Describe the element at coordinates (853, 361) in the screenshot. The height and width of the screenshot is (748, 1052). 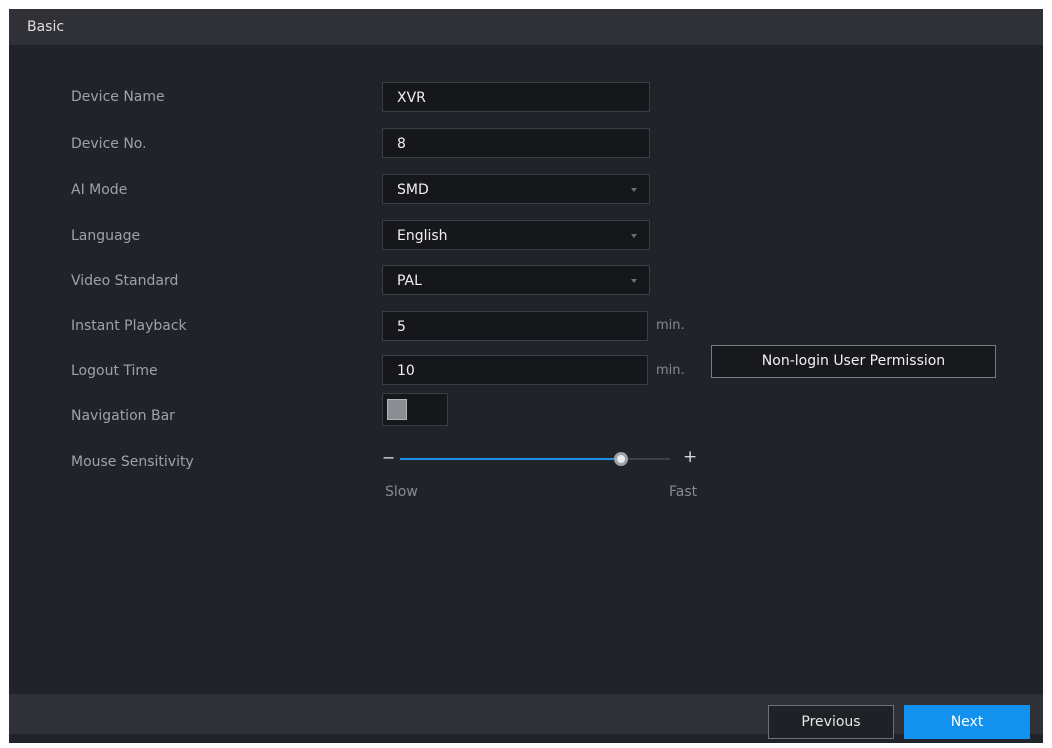
I see `non-login-user-permission-button: Non-login User Permission` at that location.